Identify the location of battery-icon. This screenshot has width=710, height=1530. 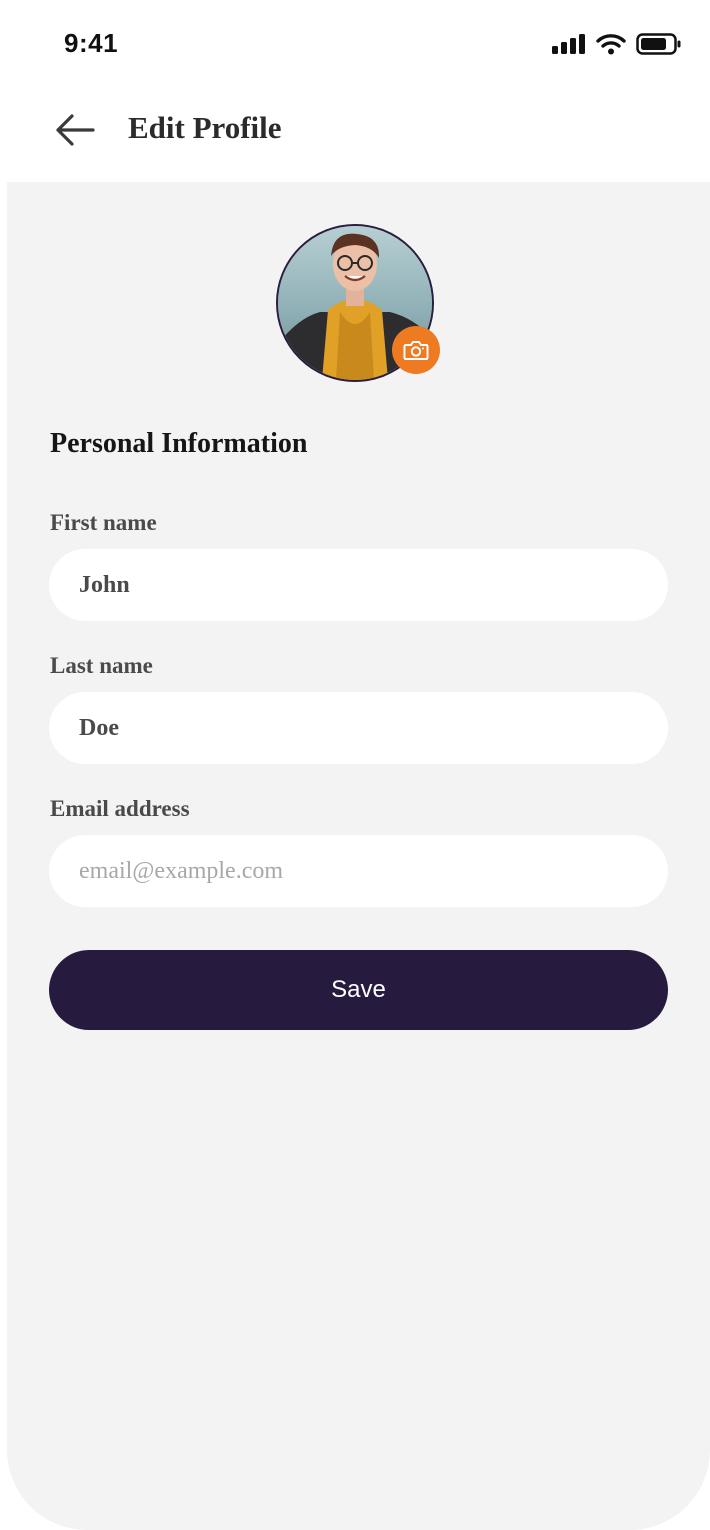
(658, 44).